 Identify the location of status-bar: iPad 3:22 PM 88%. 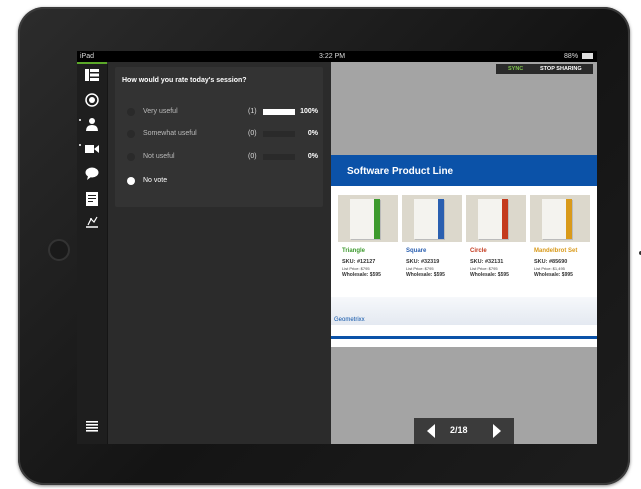
(337, 56).